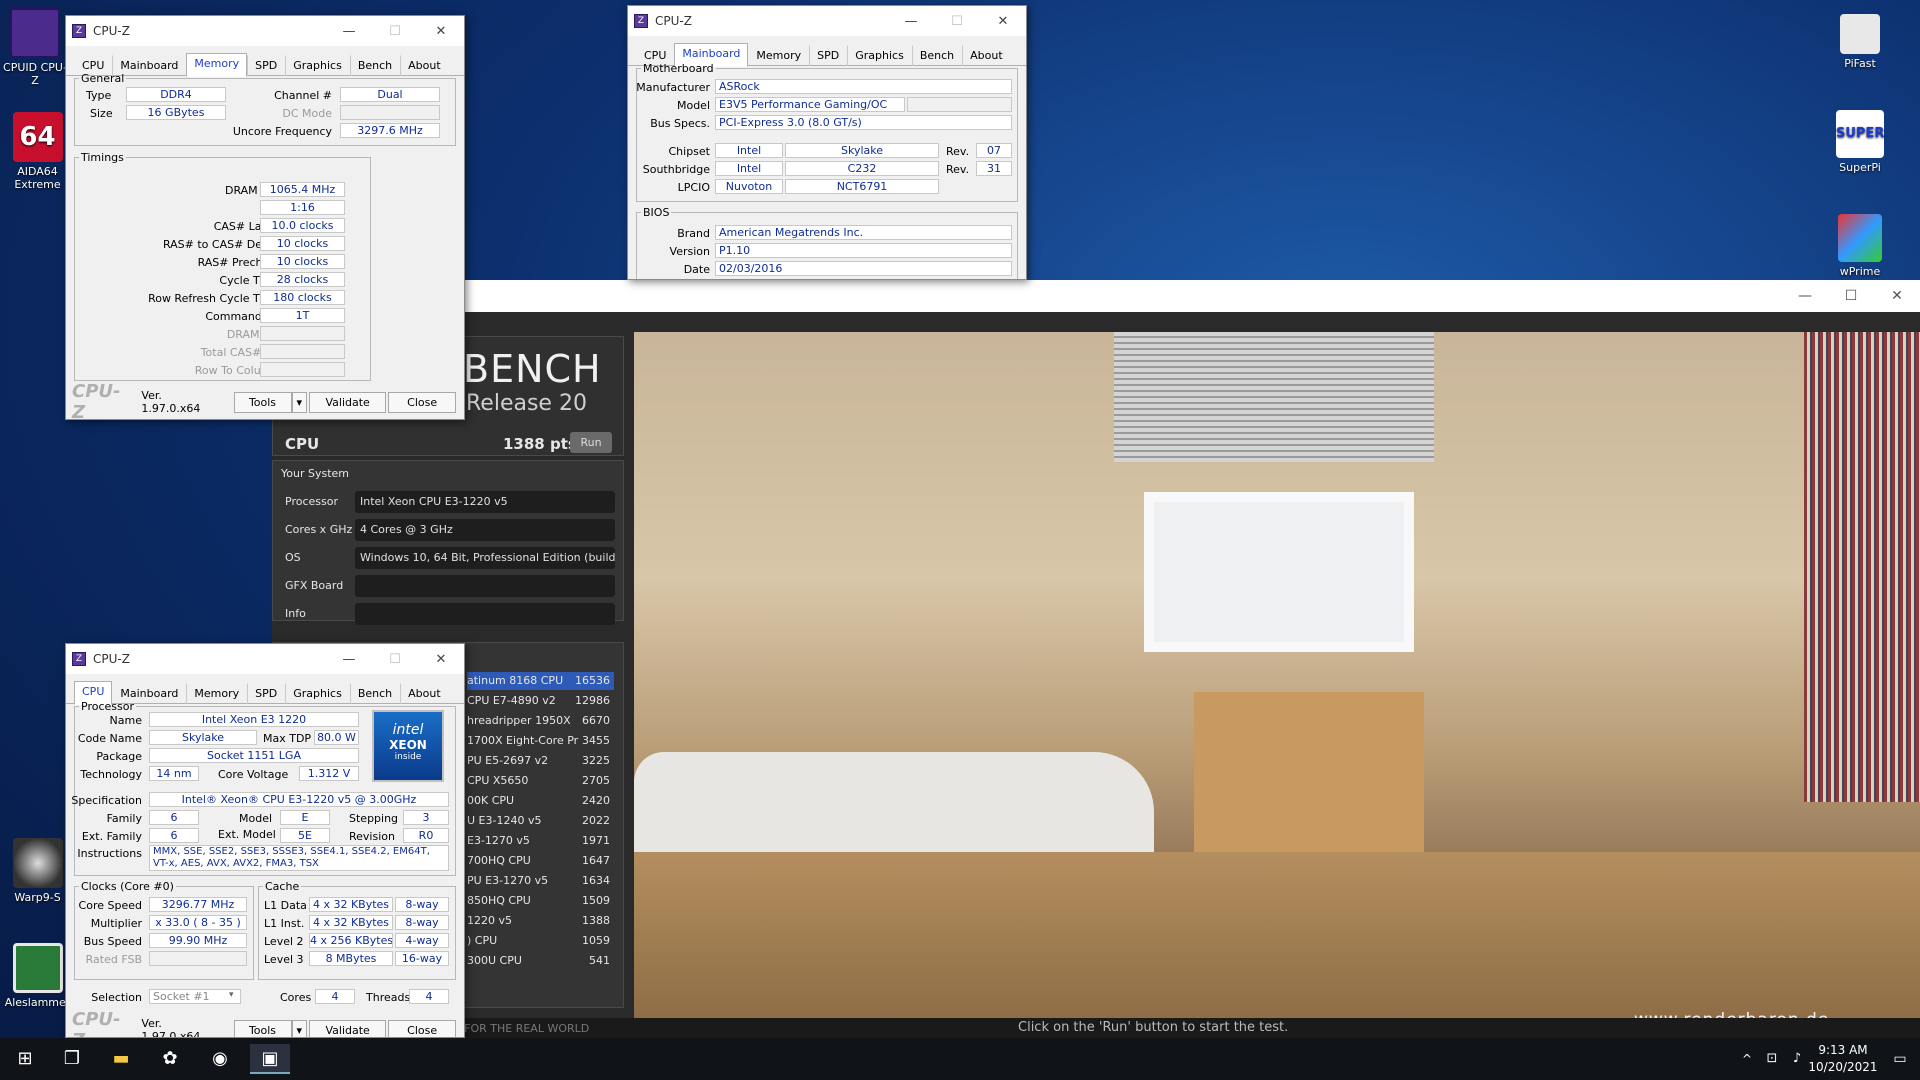 This screenshot has width=1920, height=1080. I want to click on xeon-line: XEON, so click(408, 745).